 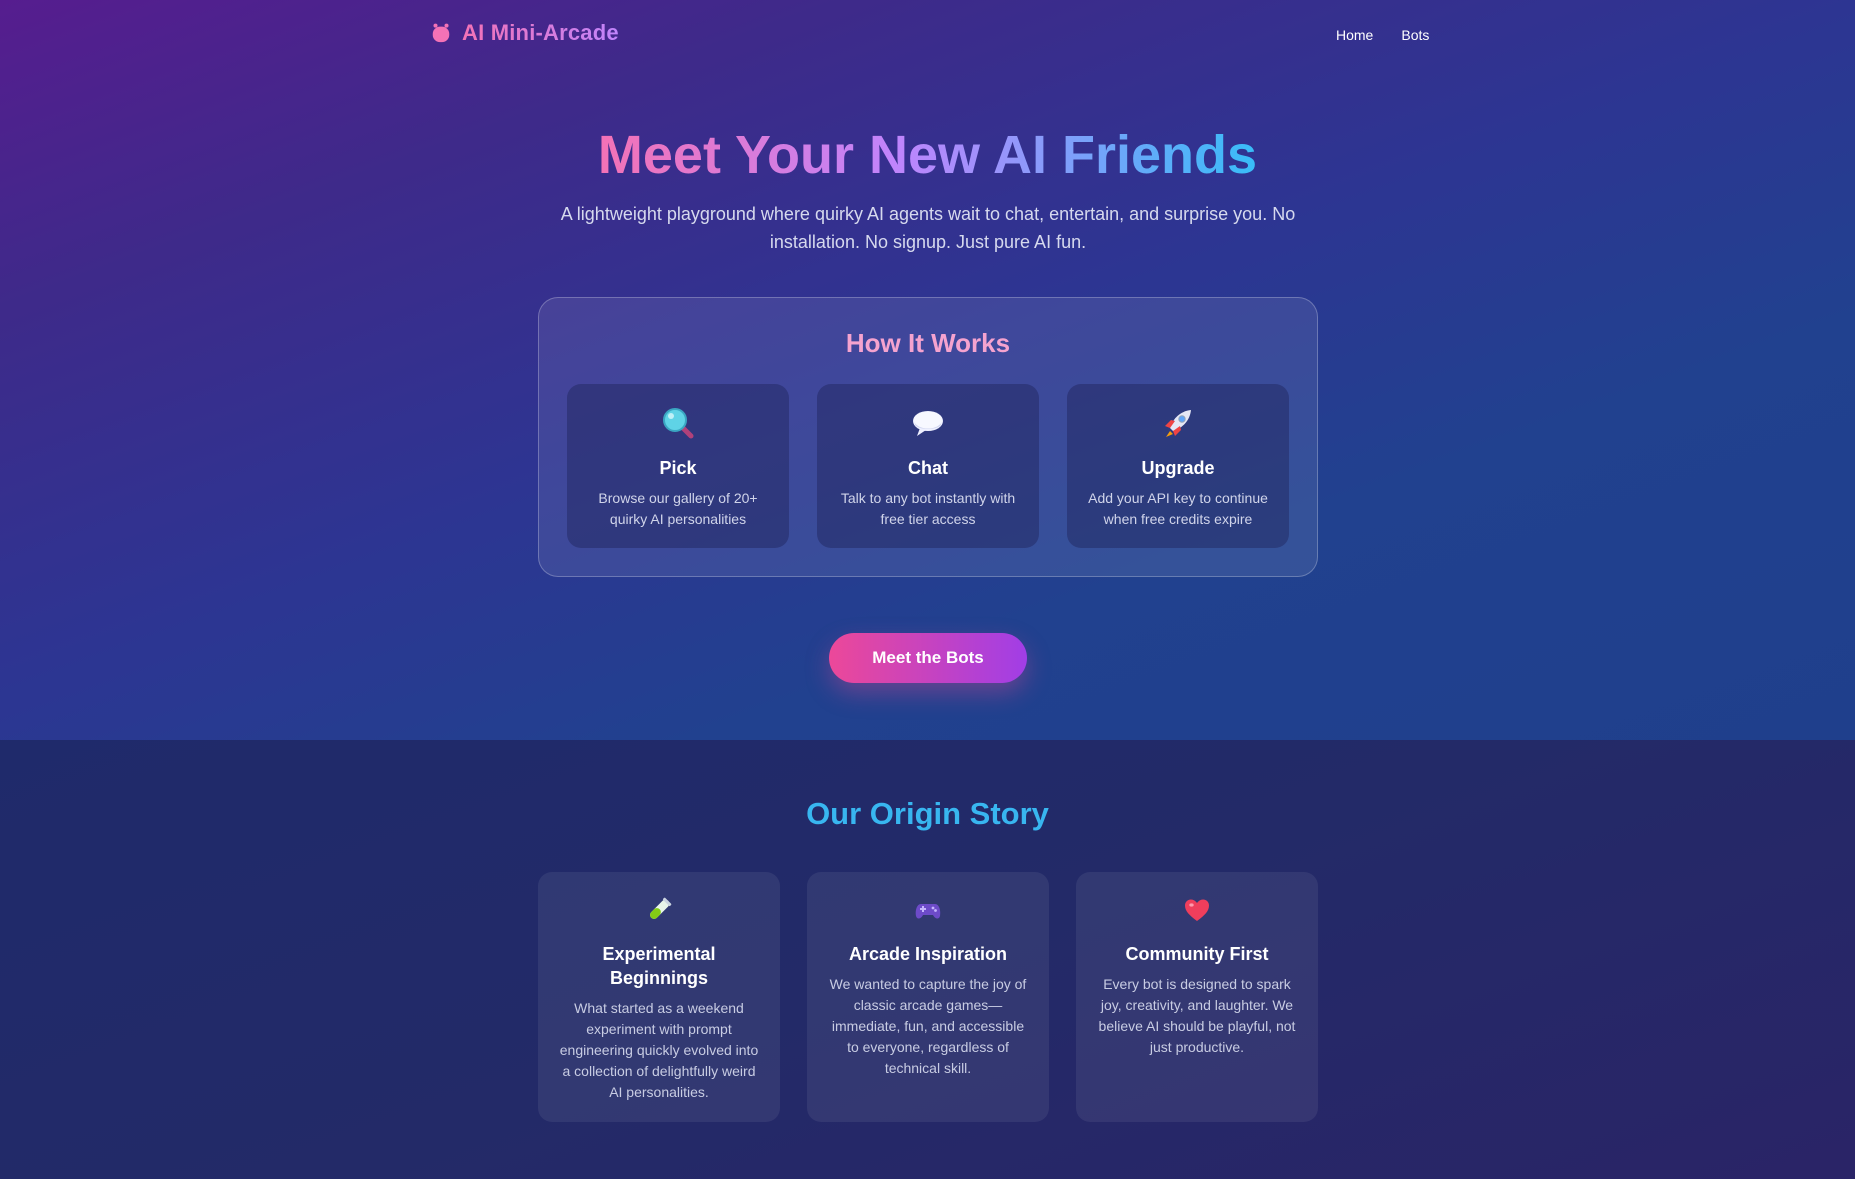 I want to click on test-tube-icon, so click(x=659, y=911).